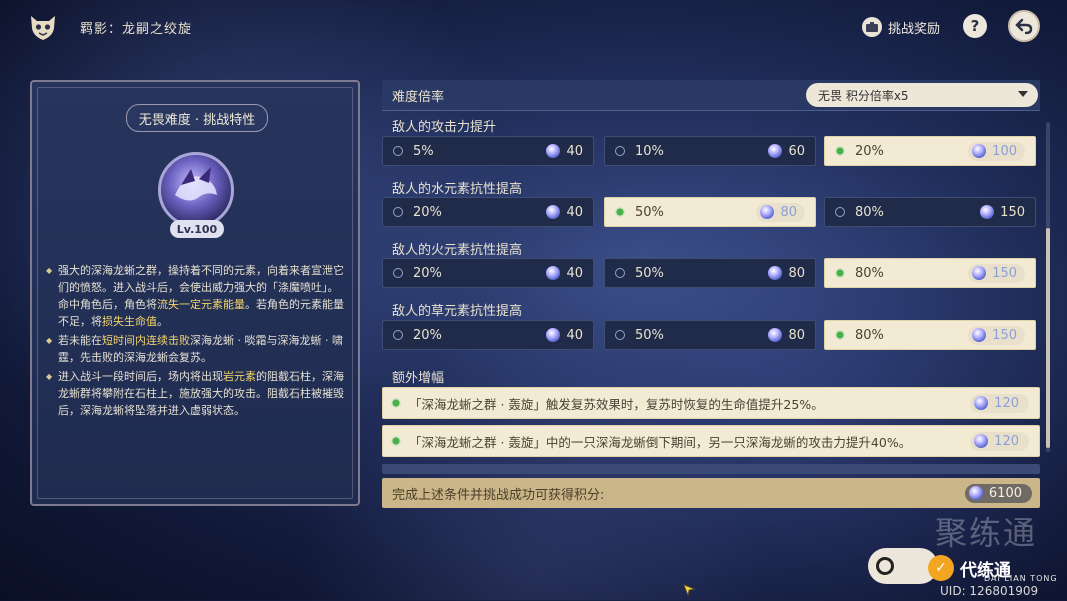 This screenshot has height=601, width=1067. What do you see at coordinates (444, 127) in the screenshot?
I see `section-title: 敌人的攻击力提升` at bounding box center [444, 127].